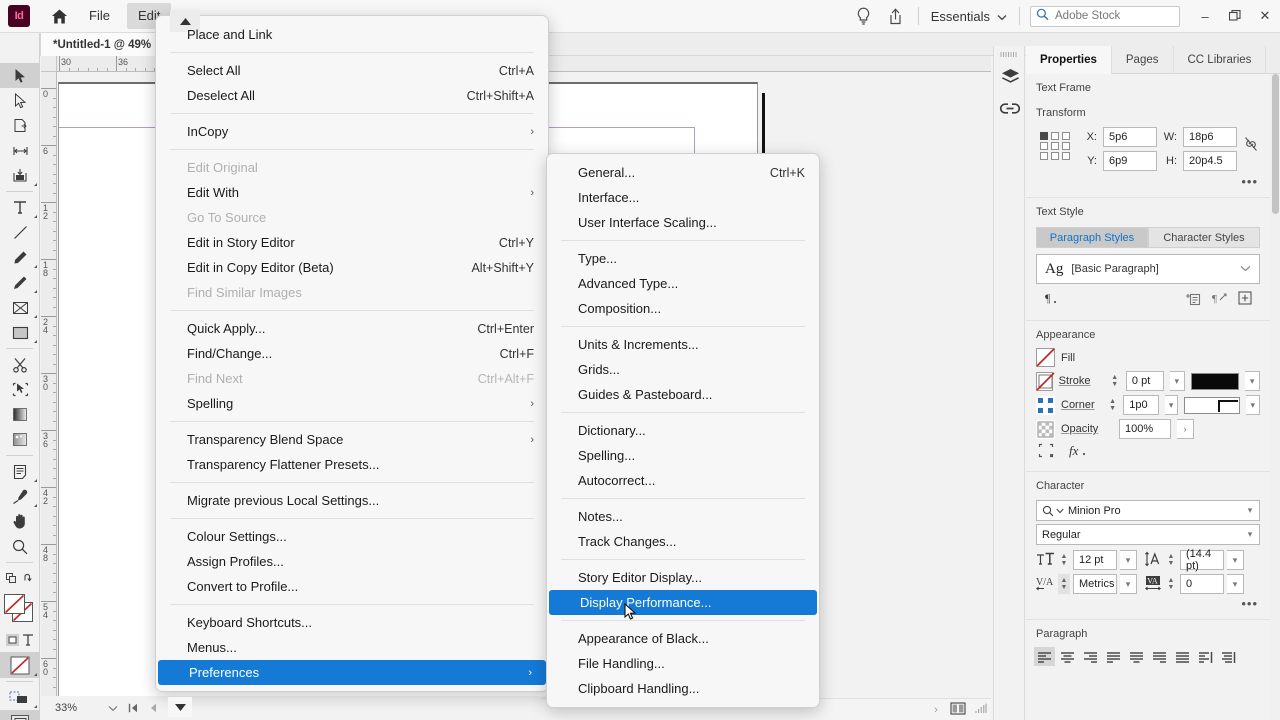  I want to click on corner-size-dropdown-icon: ▾, so click(1171, 405).